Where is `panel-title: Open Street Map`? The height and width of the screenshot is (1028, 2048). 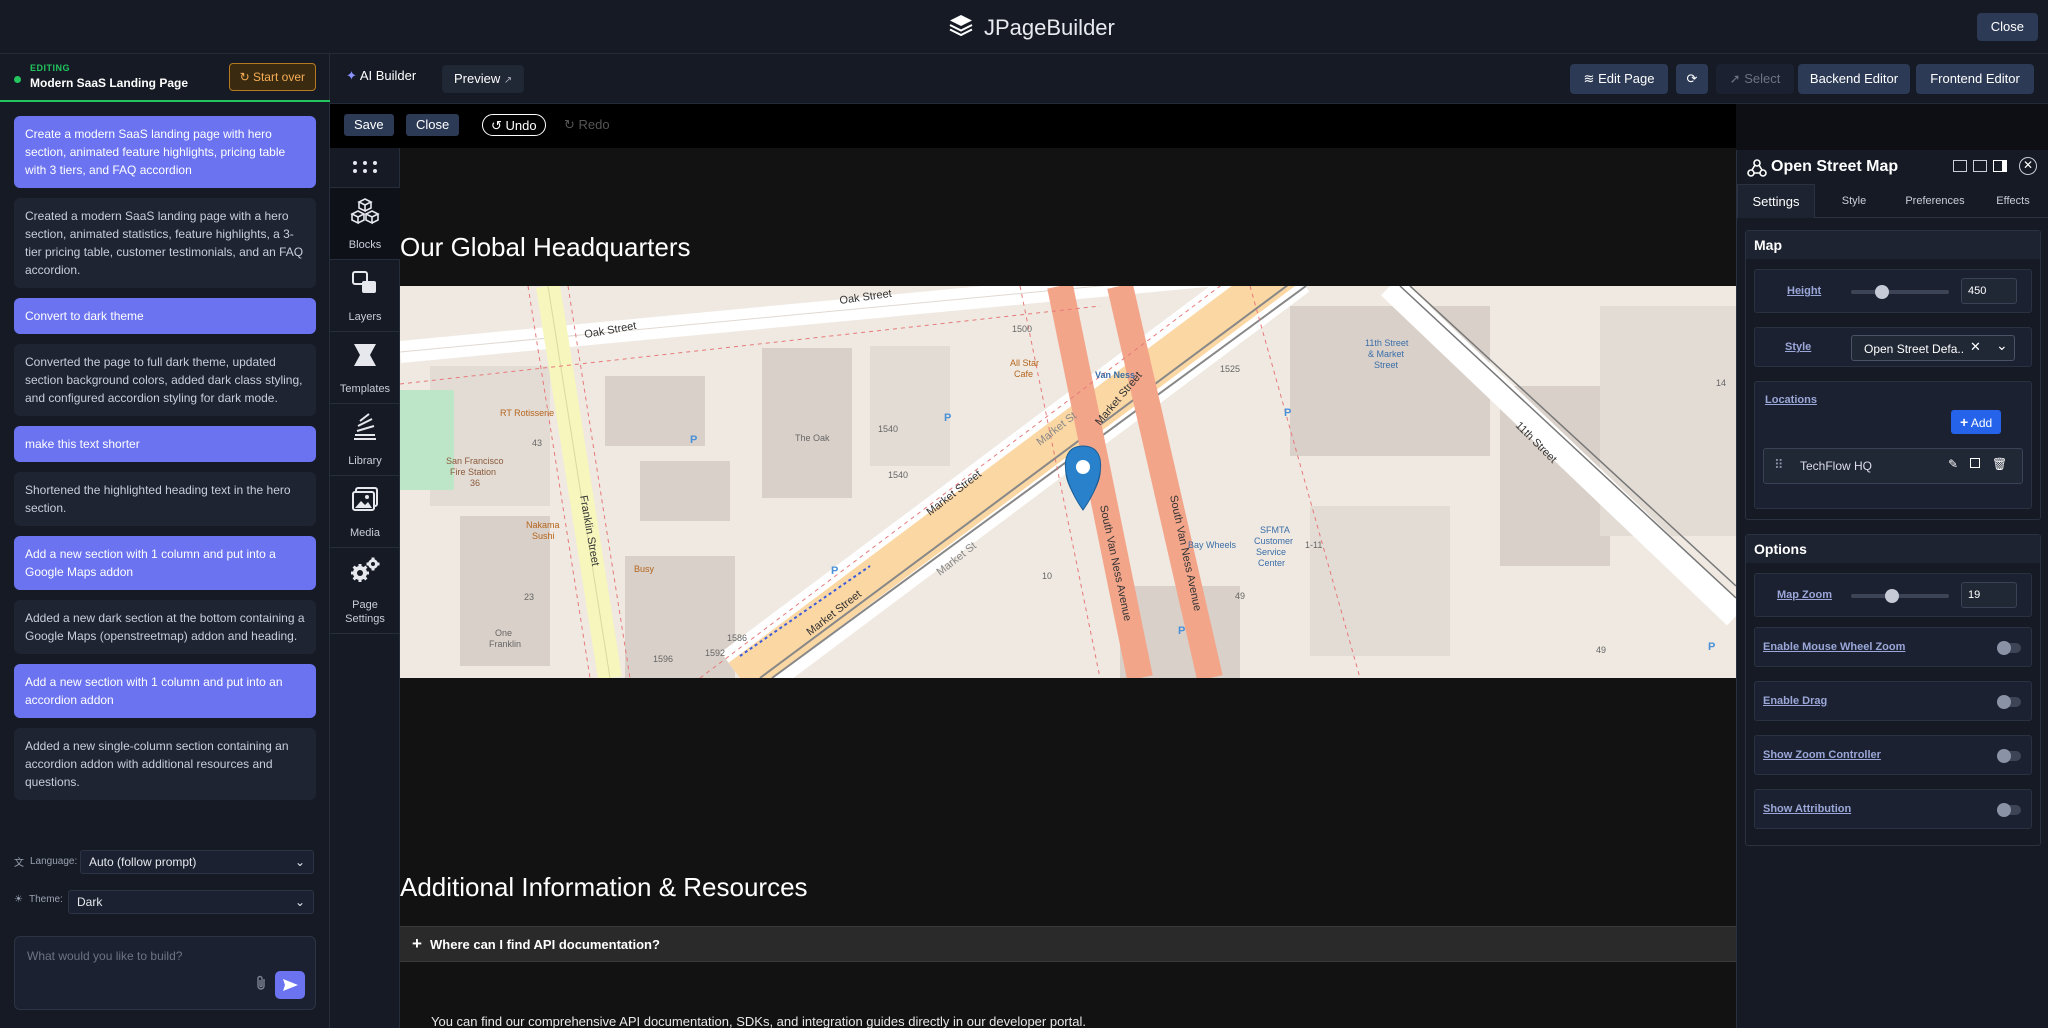 panel-title: Open Street Map is located at coordinates (1835, 166).